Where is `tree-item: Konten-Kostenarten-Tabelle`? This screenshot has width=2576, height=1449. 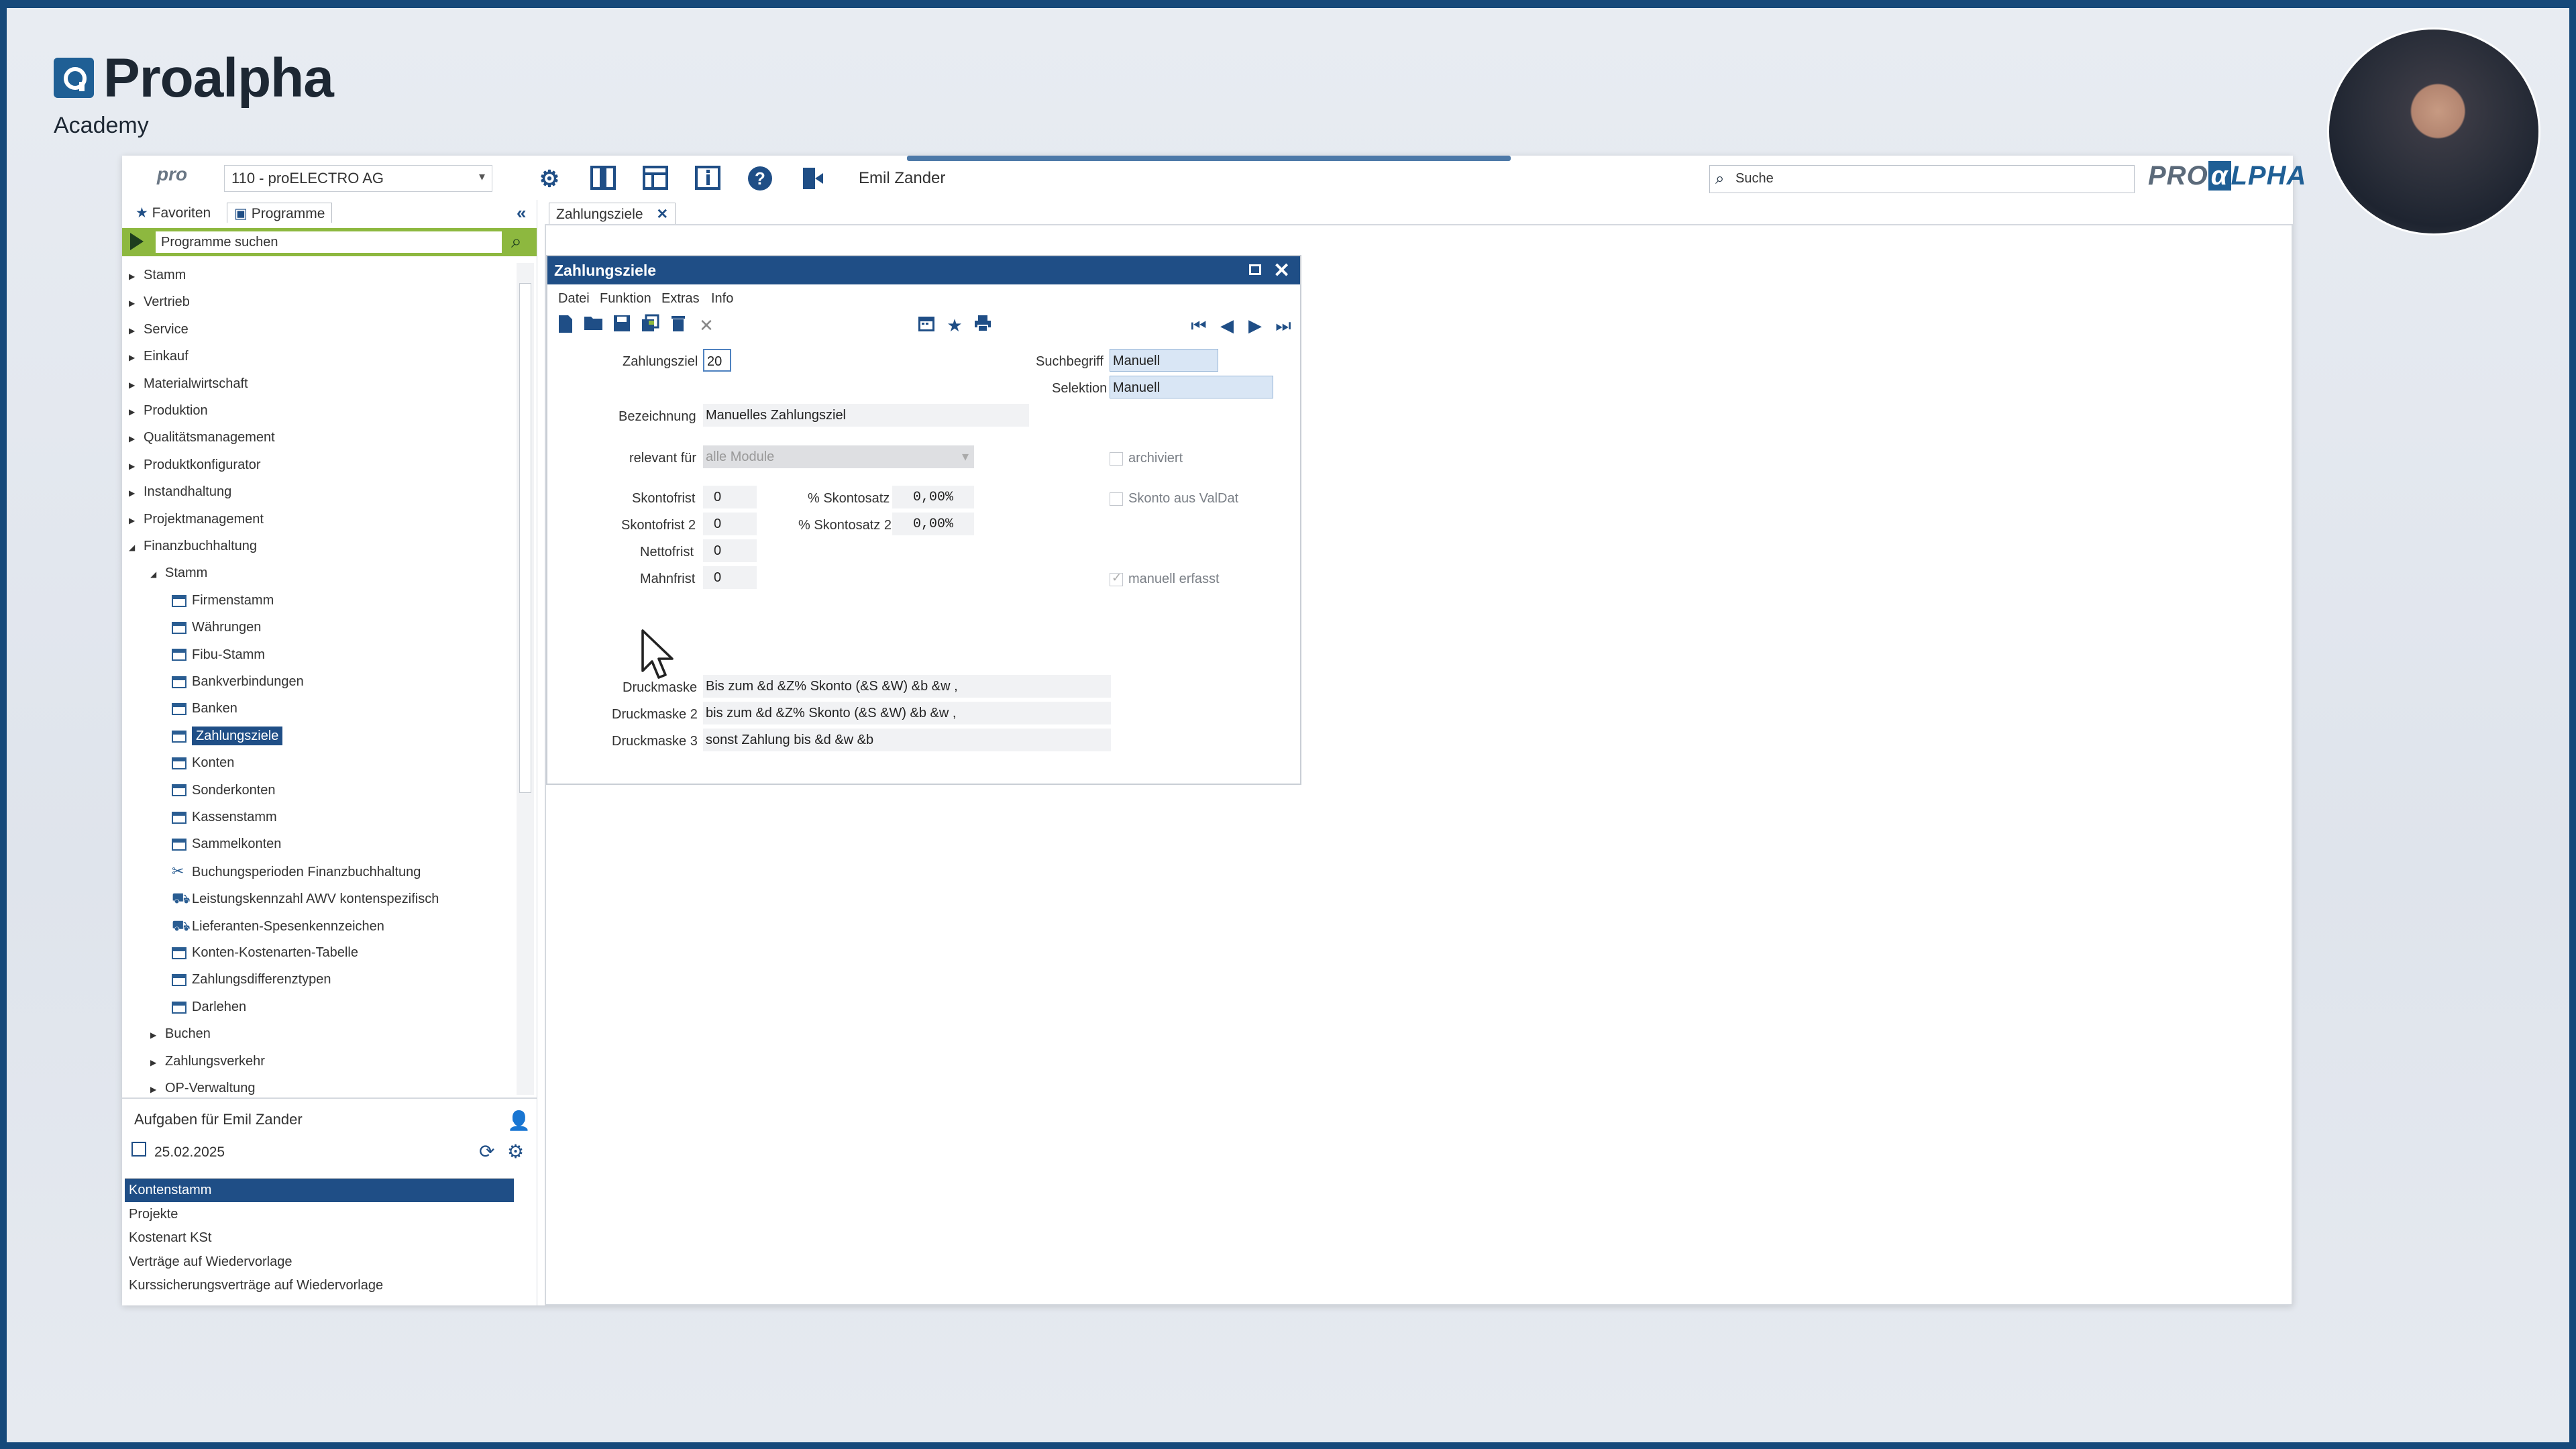
tree-item: Konten-Kostenarten-Tabelle is located at coordinates (265, 953).